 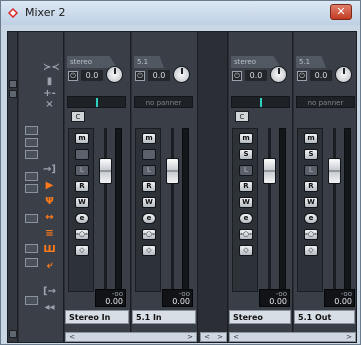 I want to click on view-set-1-button, so click(x=31, y=130).